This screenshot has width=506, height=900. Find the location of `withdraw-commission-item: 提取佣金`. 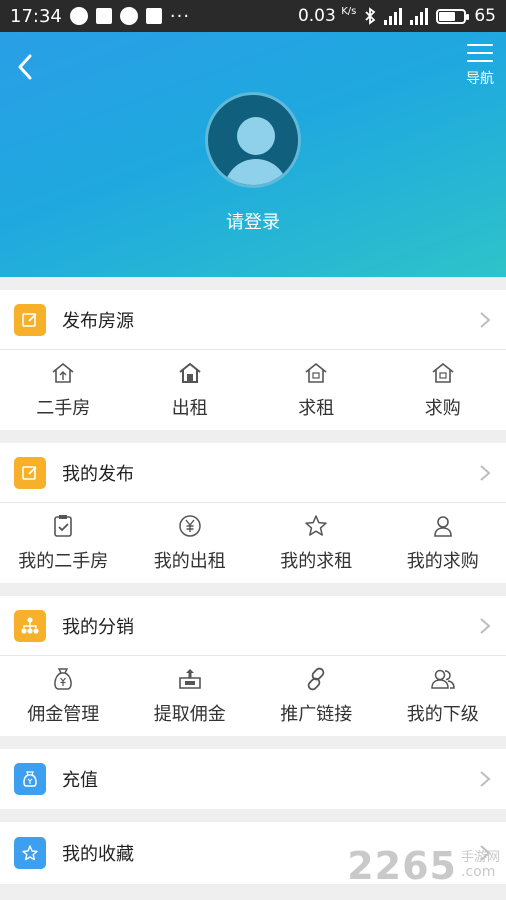

withdraw-commission-item: 提取佣金 is located at coordinates (190, 696).